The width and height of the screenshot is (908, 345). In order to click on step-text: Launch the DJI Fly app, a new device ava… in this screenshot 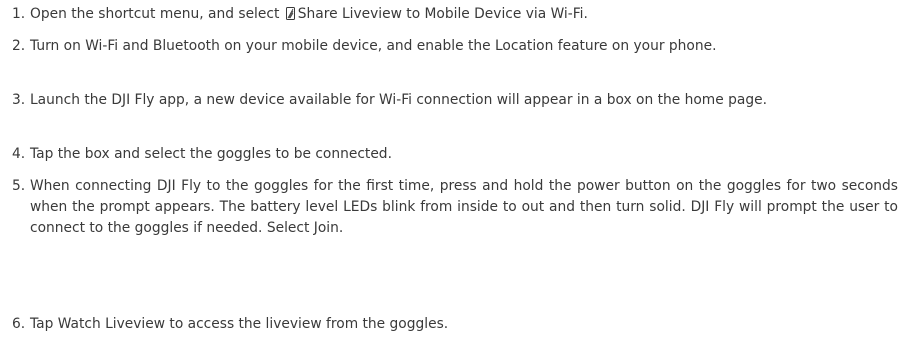, I will do `click(398, 100)`.